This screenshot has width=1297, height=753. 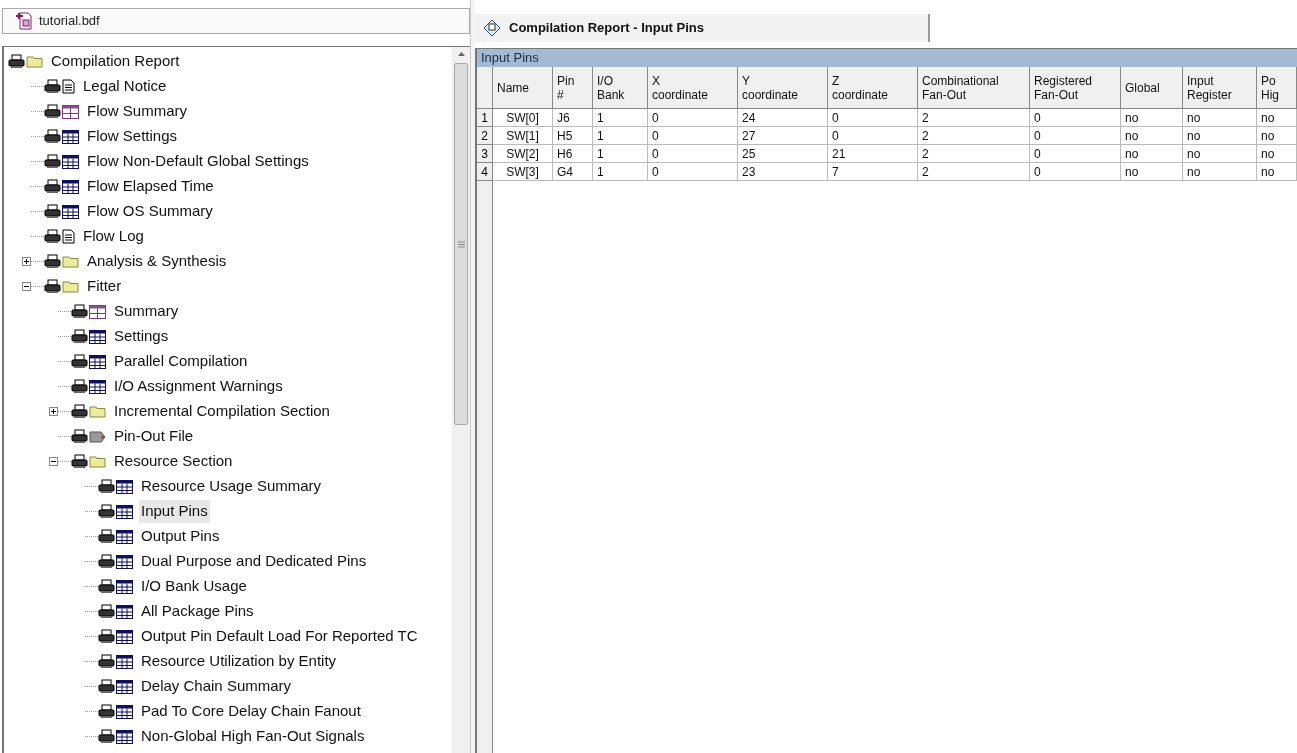 What do you see at coordinates (180, 536) in the screenshot?
I see `tree-item: Output Pins` at bounding box center [180, 536].